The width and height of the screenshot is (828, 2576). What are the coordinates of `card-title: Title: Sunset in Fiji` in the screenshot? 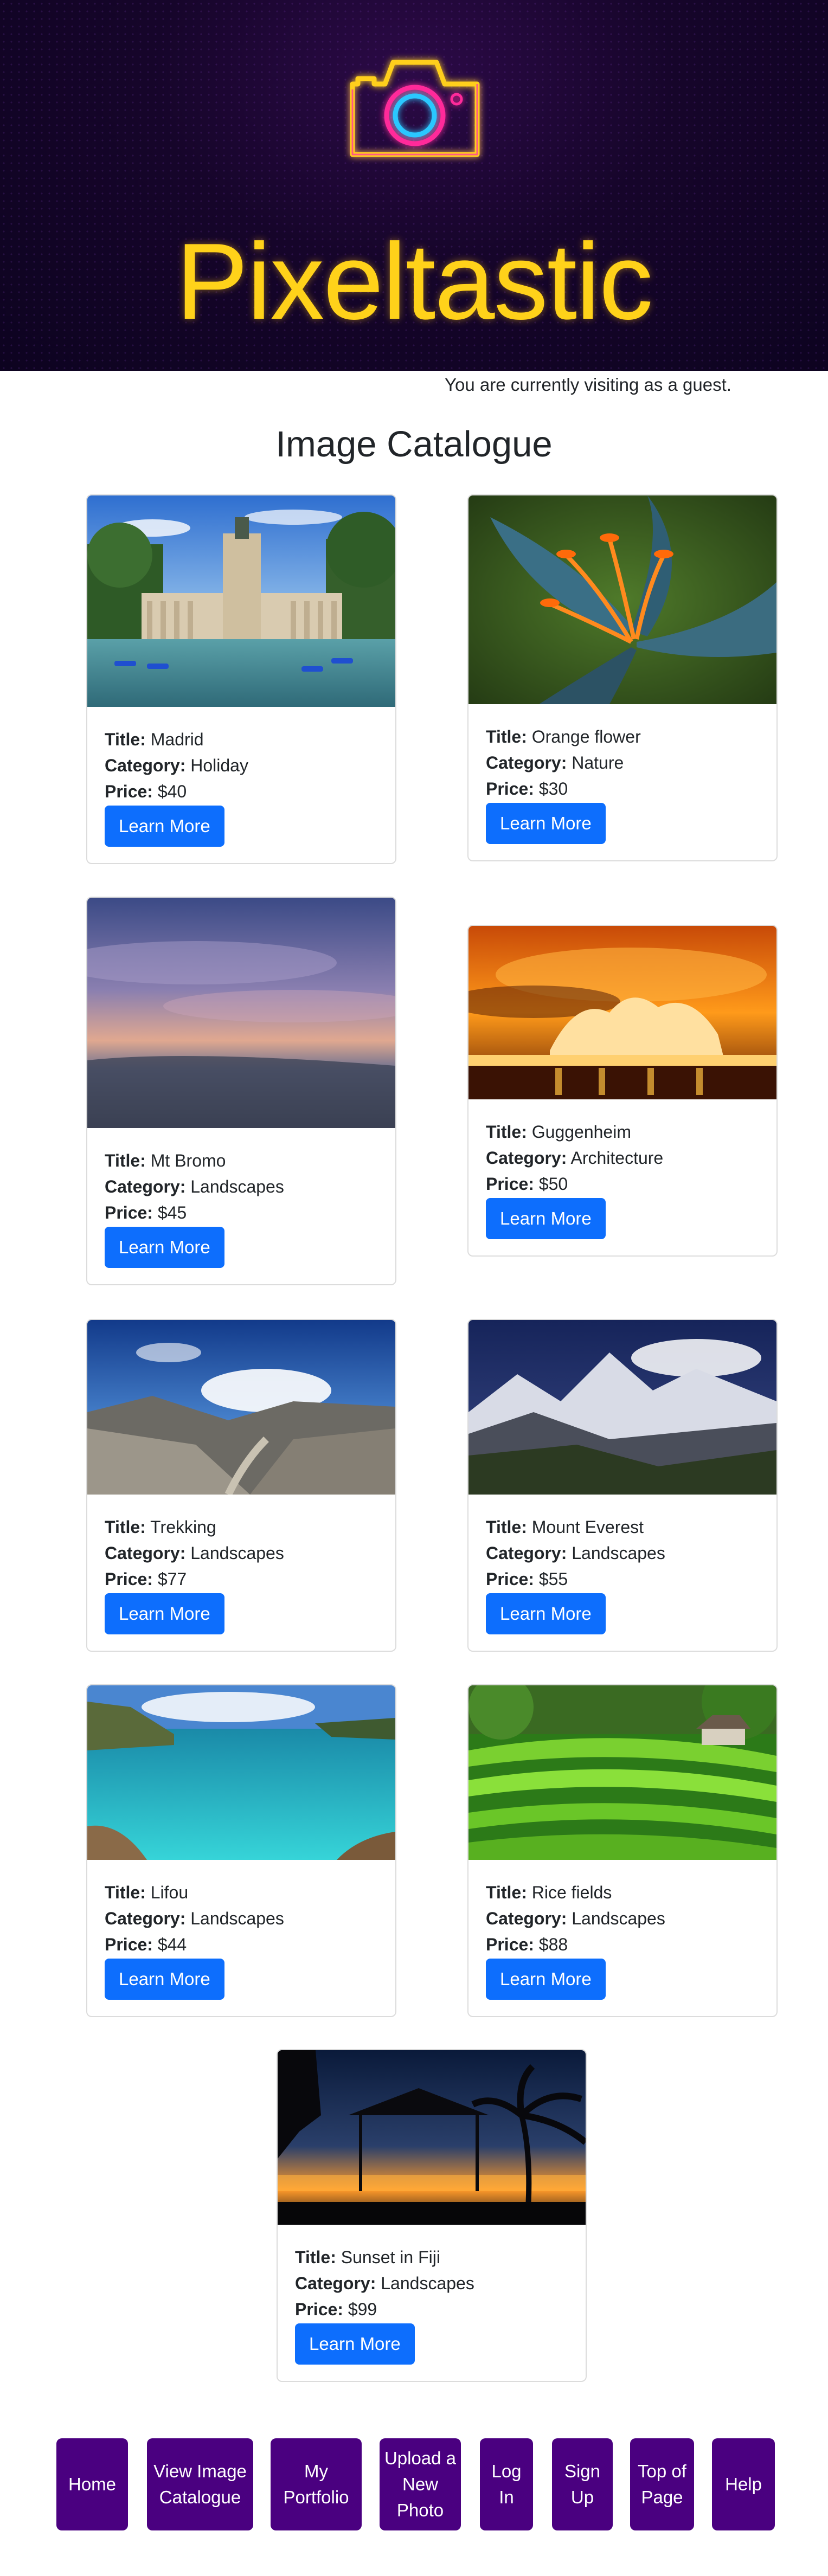 It's located at (367, 2257).